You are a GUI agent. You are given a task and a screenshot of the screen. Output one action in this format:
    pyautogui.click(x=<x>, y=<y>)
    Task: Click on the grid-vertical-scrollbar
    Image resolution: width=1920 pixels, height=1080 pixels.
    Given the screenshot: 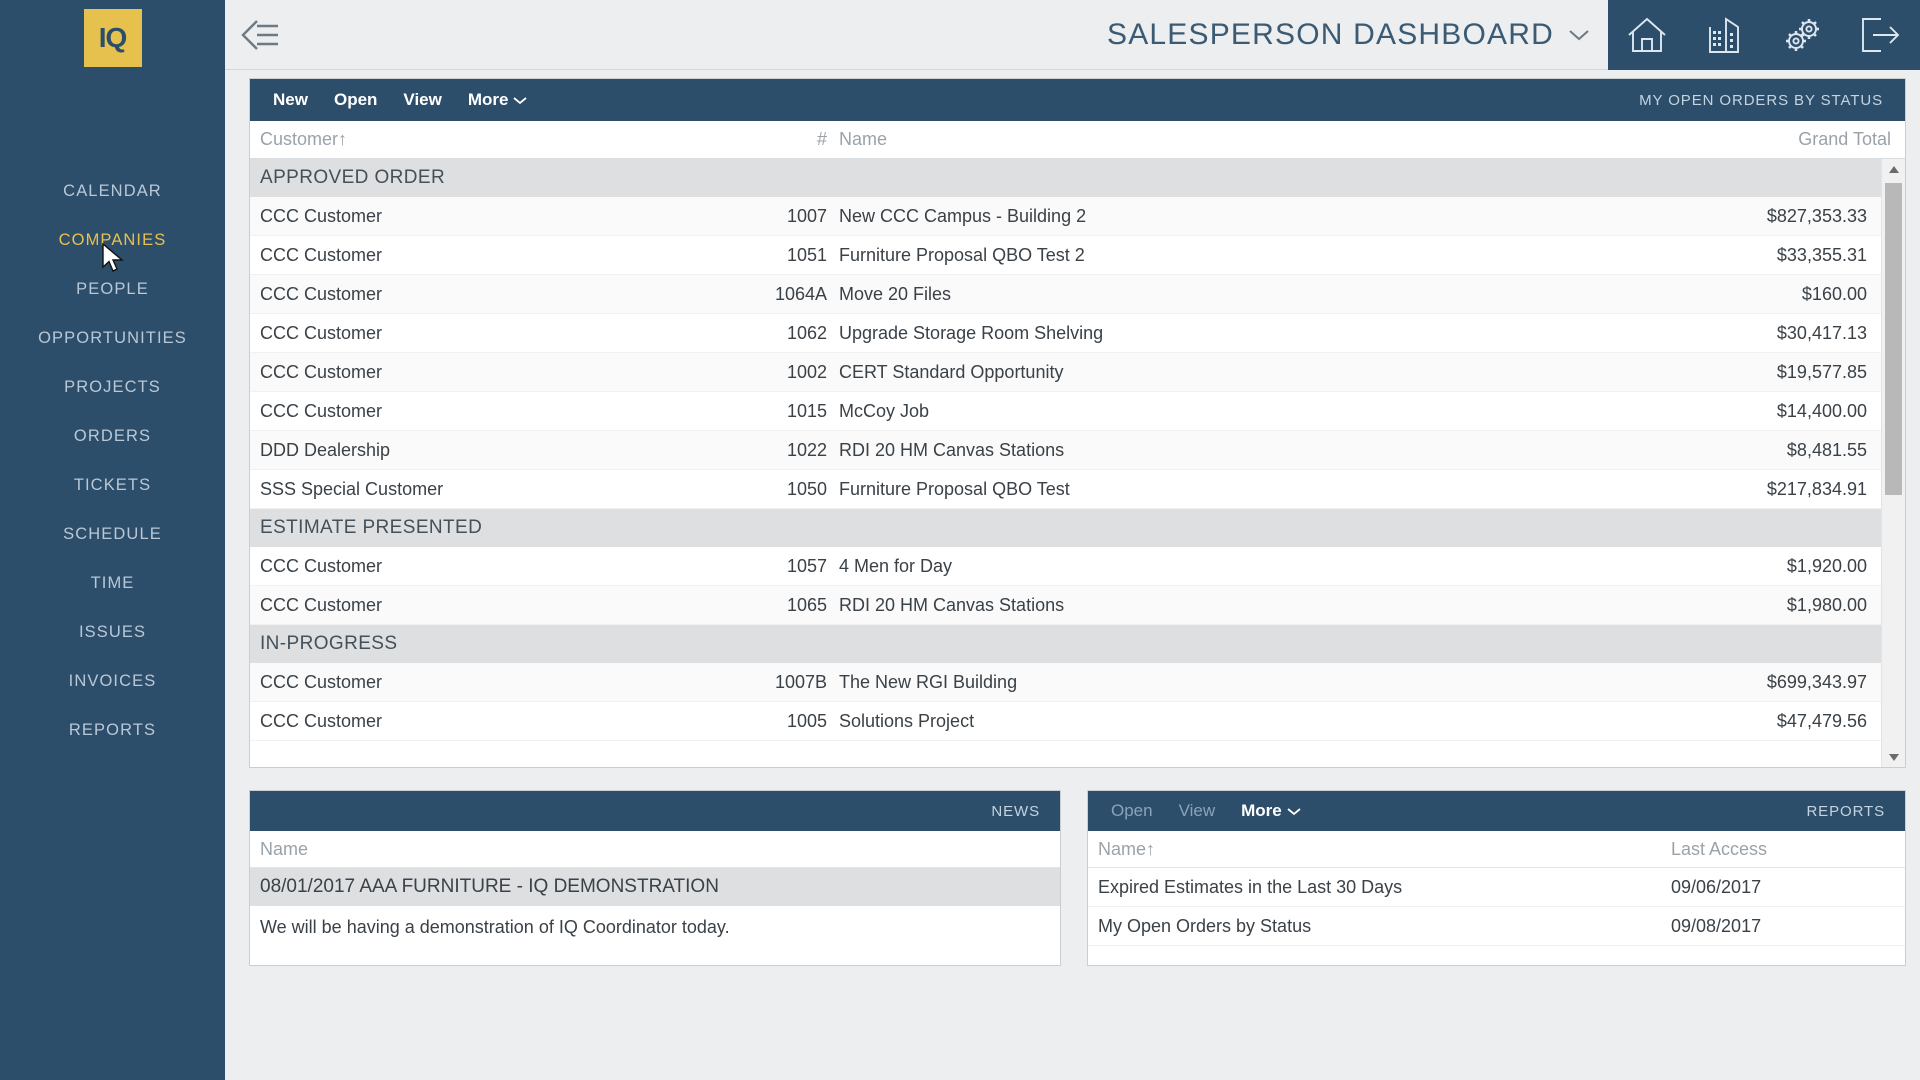 What is the action you would take?
    pyautogui.click(x=1893, y=463)
    